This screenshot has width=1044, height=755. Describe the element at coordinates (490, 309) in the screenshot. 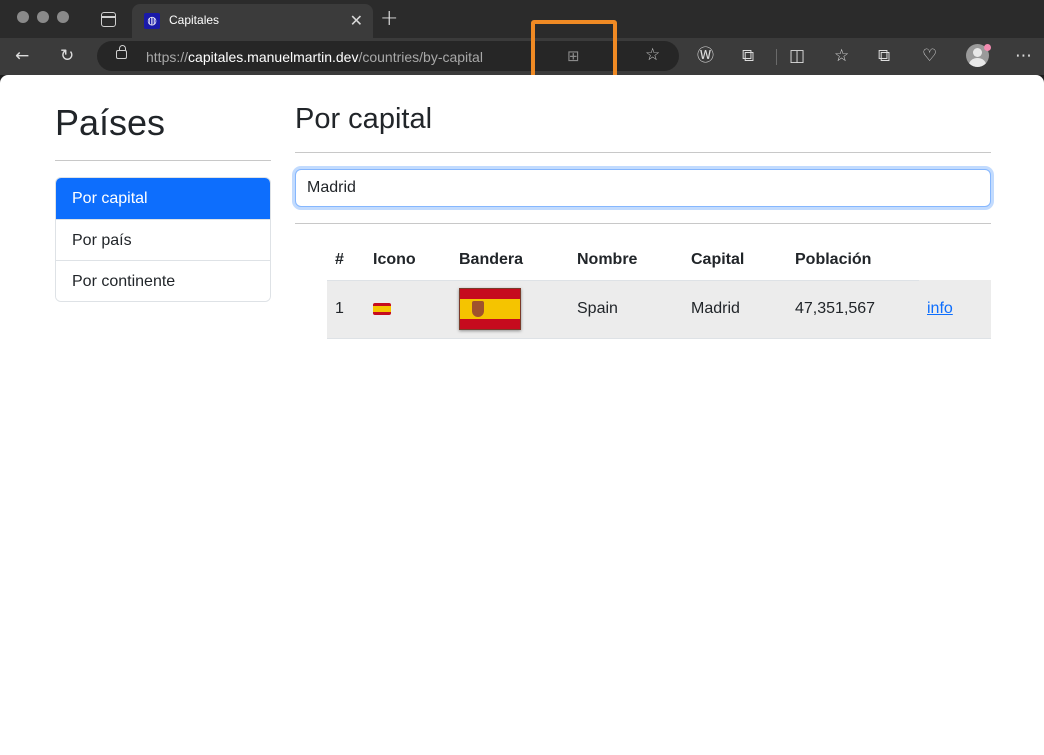

I see `flag-image` at that location.